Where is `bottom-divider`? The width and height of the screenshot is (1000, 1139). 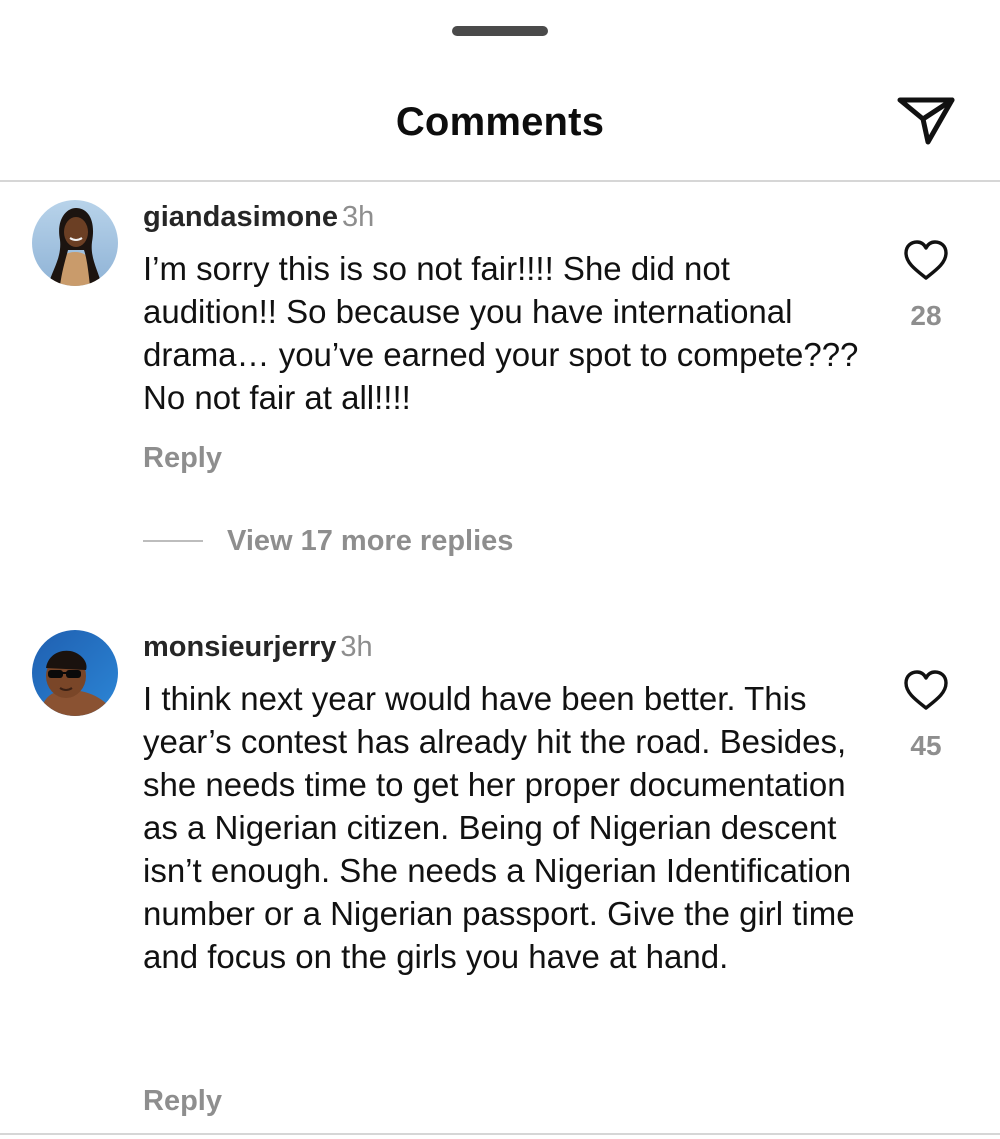 bottom-divider is located at coordinates (500, 1134).